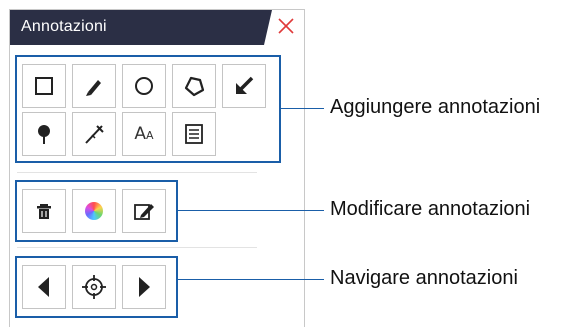 The image size is (579, 331). I want to click on rectangle-icon, so click(44, 86).